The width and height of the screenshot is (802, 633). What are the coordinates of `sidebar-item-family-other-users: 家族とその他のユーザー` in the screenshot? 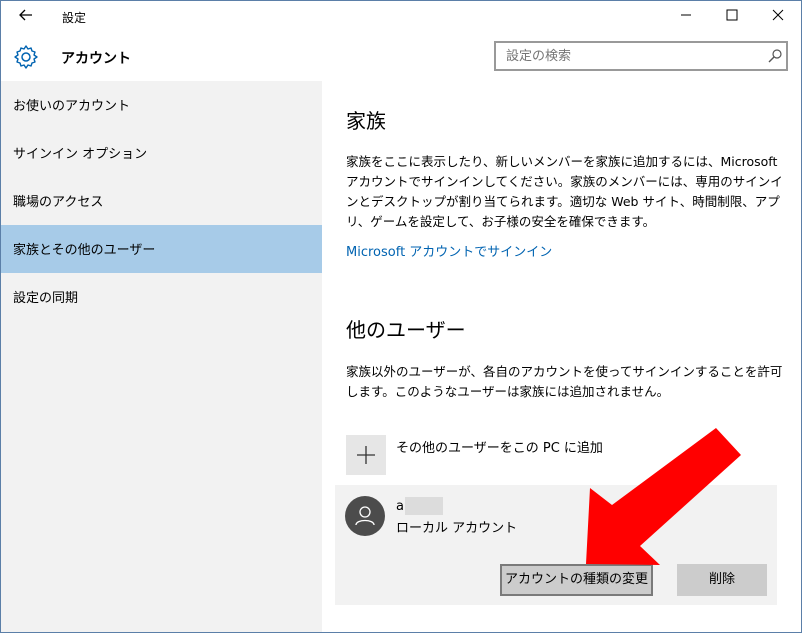 It's located at (161, 249).